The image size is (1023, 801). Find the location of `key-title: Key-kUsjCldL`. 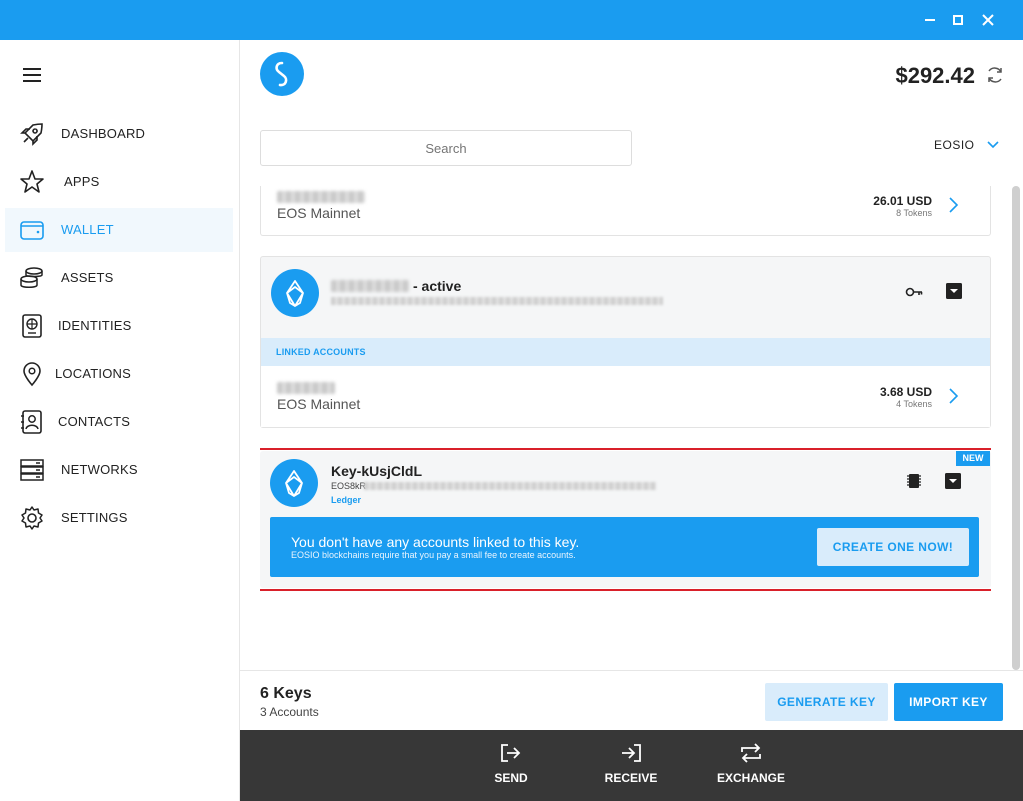

key-title: Key-kUsjCldL is located at coordinates (377, 471).